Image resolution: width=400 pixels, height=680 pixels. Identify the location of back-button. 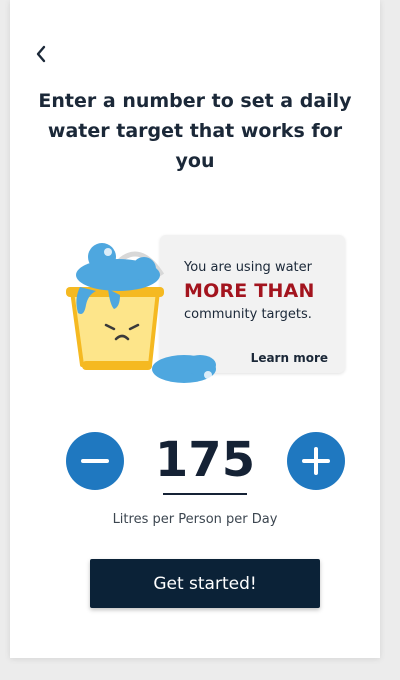
(42, 54).